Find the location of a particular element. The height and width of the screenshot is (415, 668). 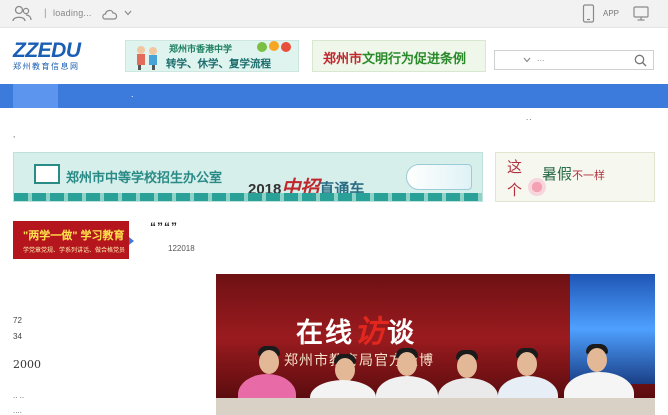

photo-desk is located at coordinates (435, 406).